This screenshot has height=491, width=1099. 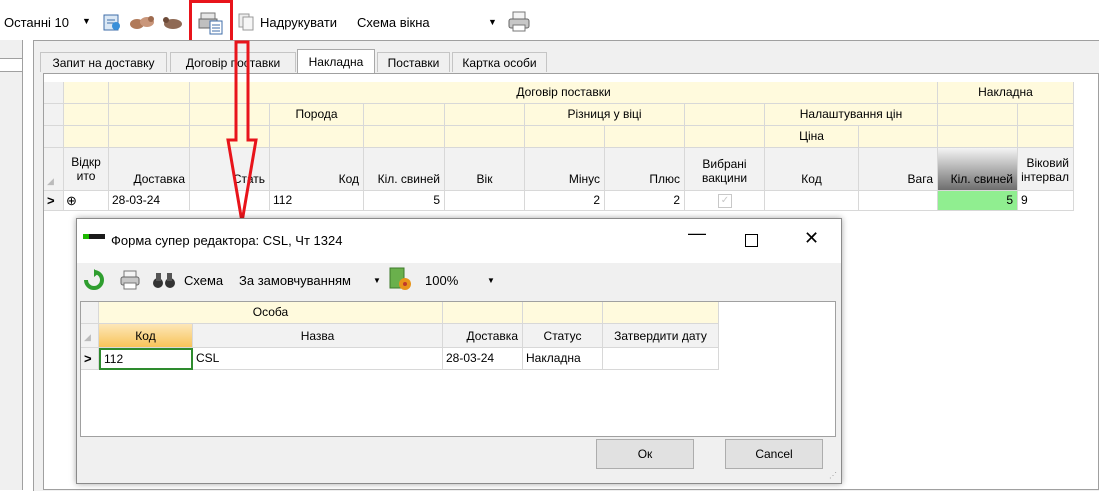 What do you see at coordinates (485, 169) in the screenshot?
I see `header-age: Вік` at bounding box center [485, 169].